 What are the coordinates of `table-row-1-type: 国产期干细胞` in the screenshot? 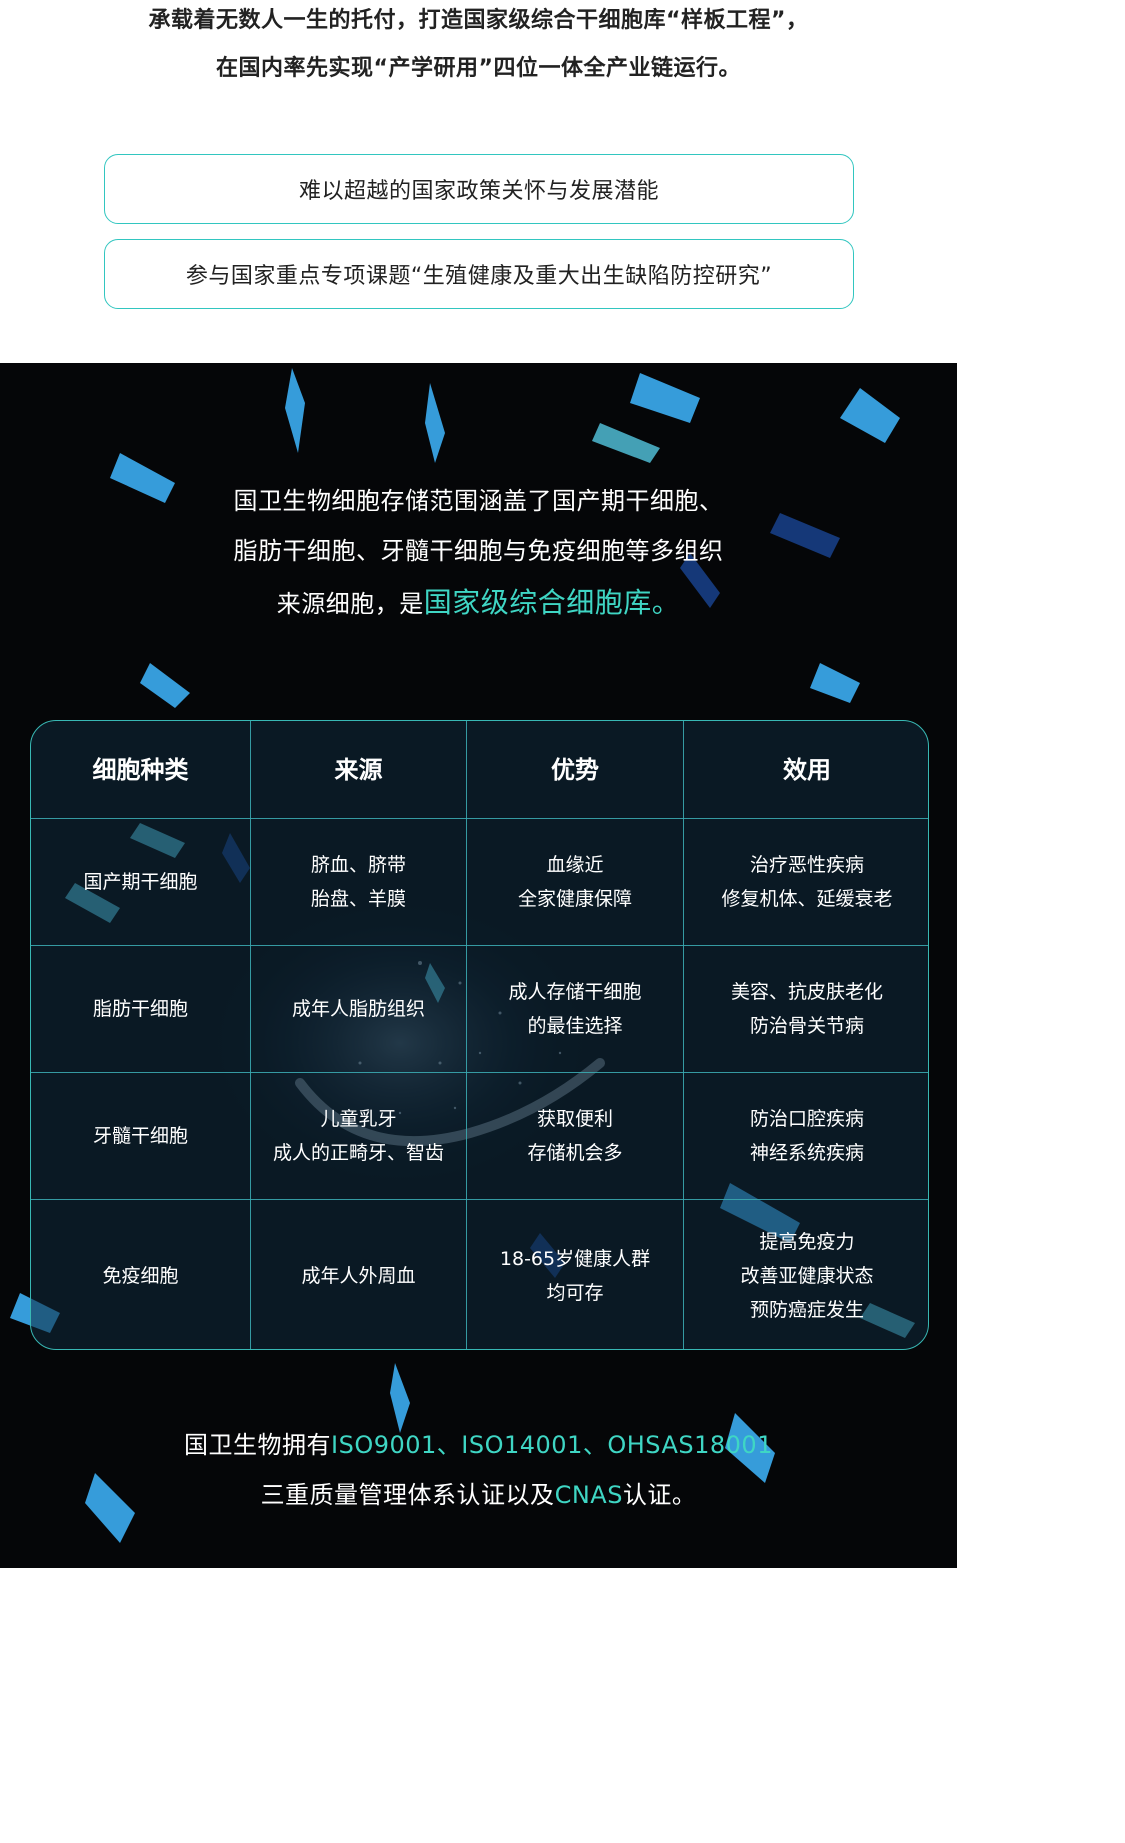 It's located at (140, 882).